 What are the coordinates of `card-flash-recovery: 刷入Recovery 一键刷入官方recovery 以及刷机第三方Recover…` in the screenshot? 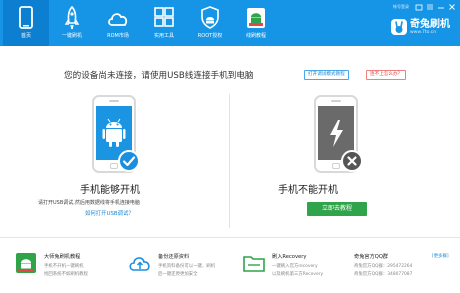 It's located at (292, 267).